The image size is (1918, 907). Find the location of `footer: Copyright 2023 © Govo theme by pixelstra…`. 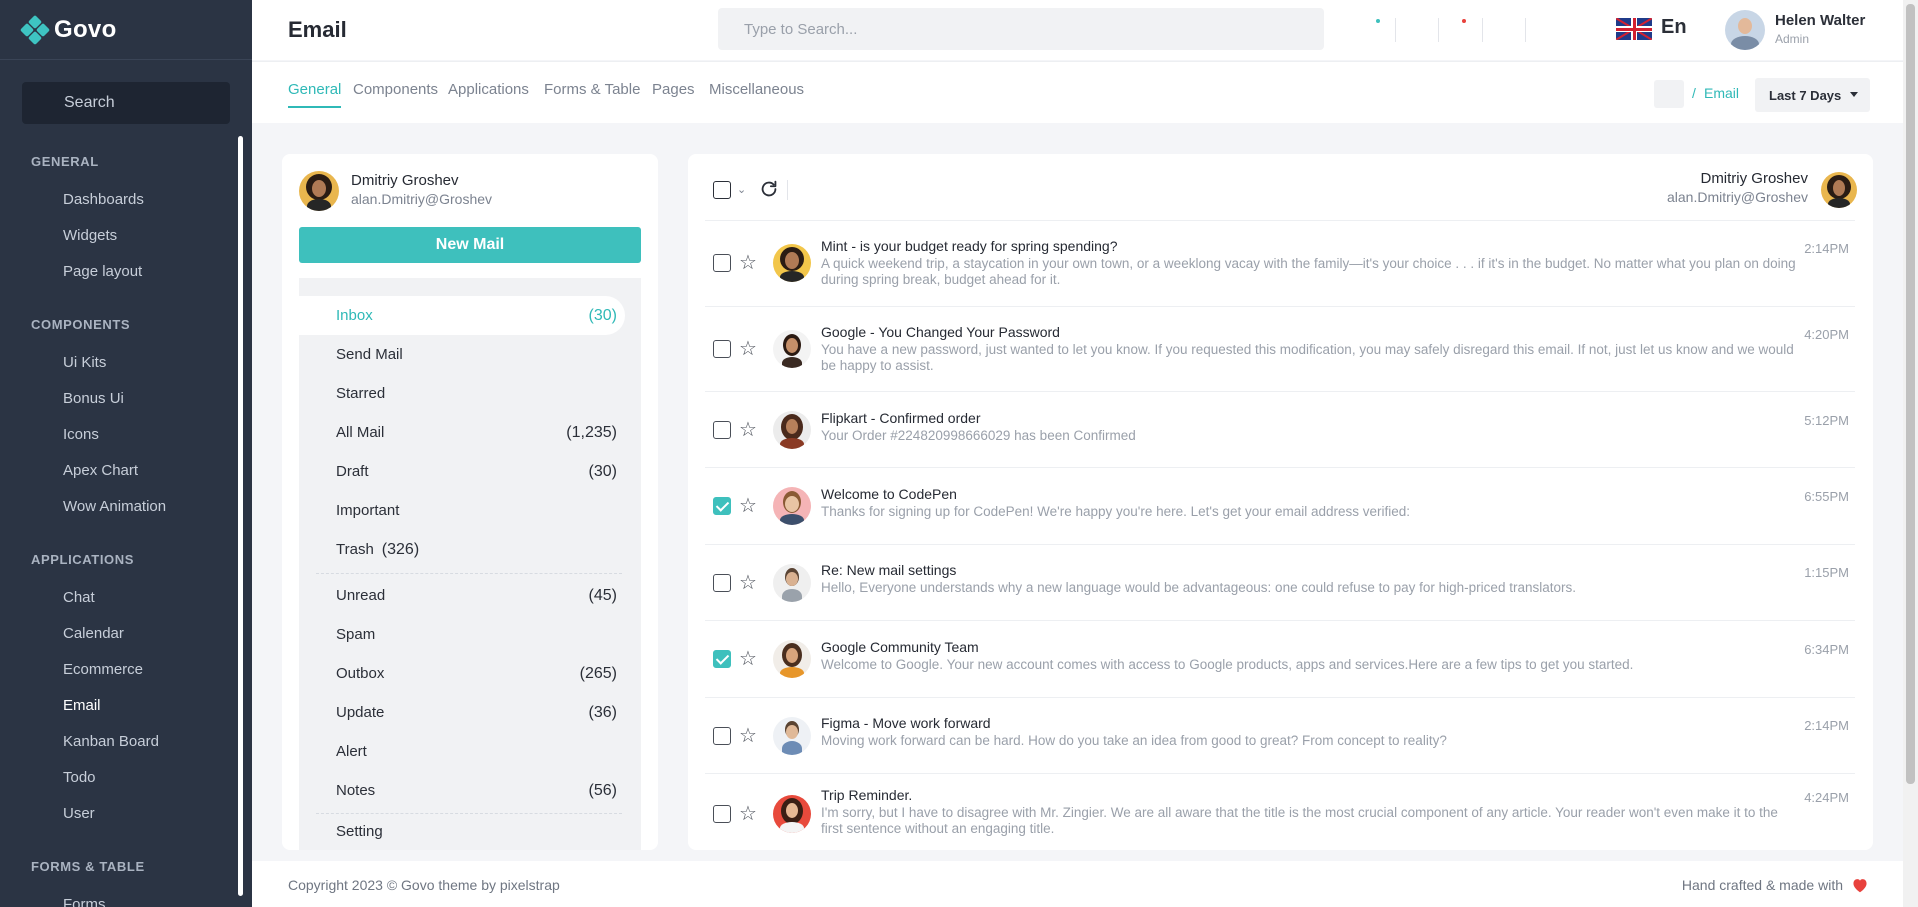

footer: Copyright 2023 © Govo theme by pixelstra… is located at coordinates (1077, 884).